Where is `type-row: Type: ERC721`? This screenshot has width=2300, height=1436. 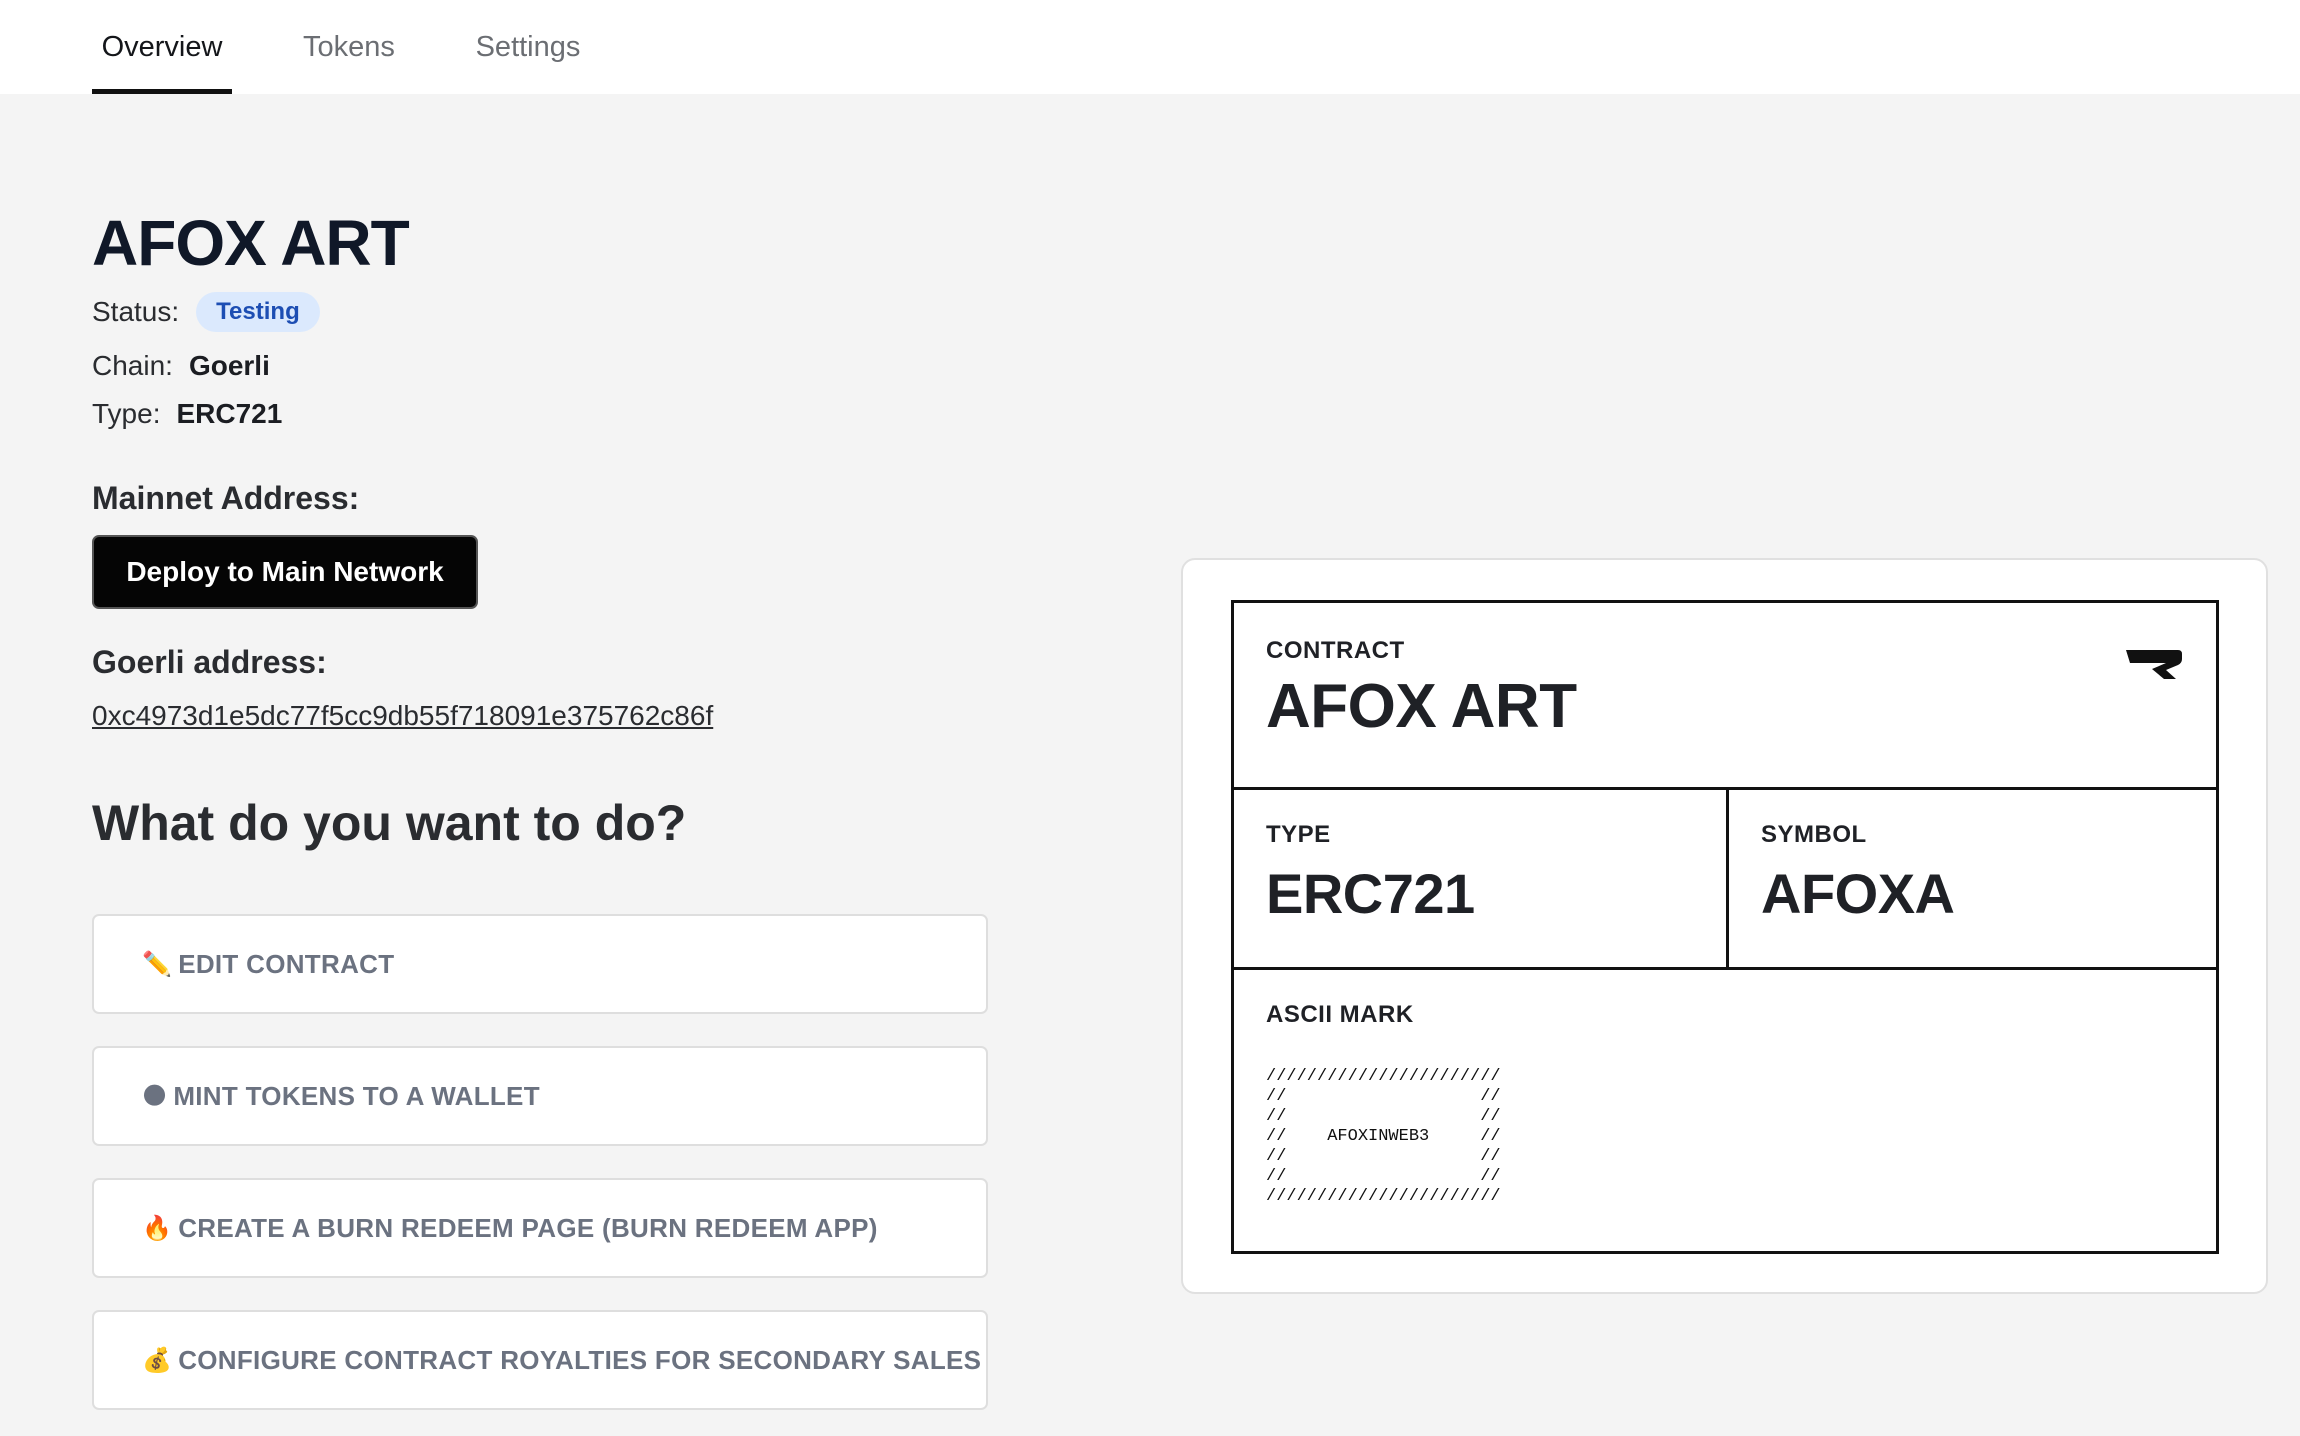
type-row: Type: ERC721 is located at coordinates (187, 414).